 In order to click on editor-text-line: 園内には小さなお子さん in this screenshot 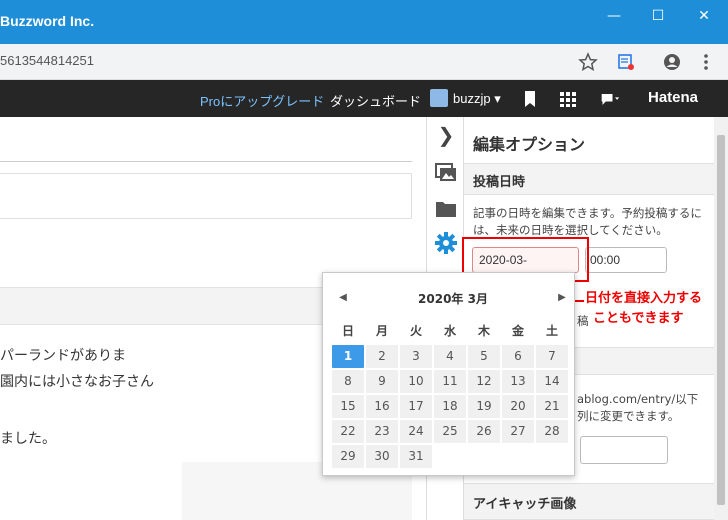, I will do `click(77, 382)`.